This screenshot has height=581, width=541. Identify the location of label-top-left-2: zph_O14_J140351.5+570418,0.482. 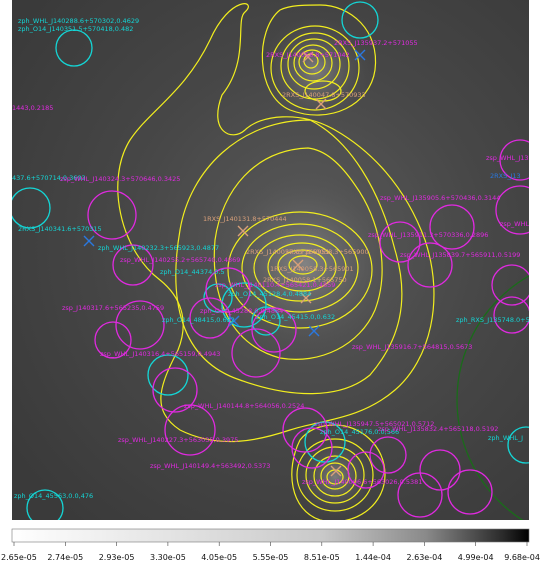
(75, 29).